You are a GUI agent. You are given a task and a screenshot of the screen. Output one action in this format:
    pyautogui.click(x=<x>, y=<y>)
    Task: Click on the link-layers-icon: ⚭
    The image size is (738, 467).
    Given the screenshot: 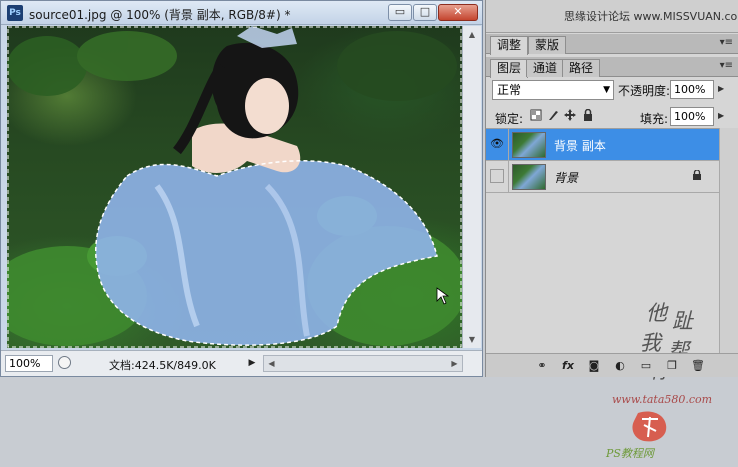 What is the action you would take?
    pyautogui.click(x=542, y=366)
    